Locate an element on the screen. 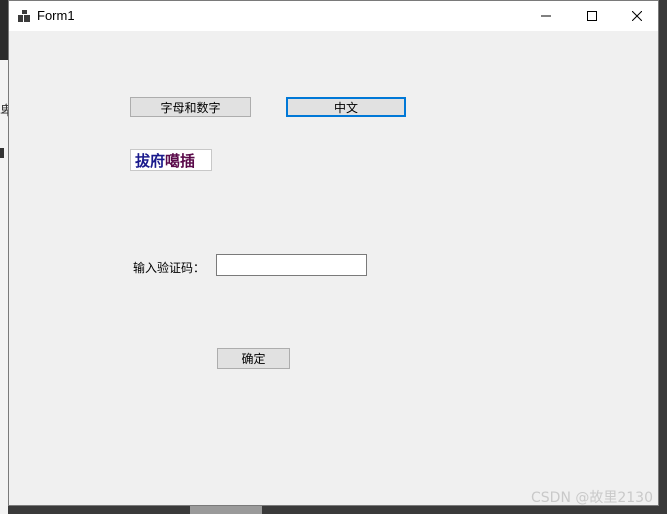 The width and height of the screenshot is (667, 514). minimize-button is located at coordinates (546, 16).